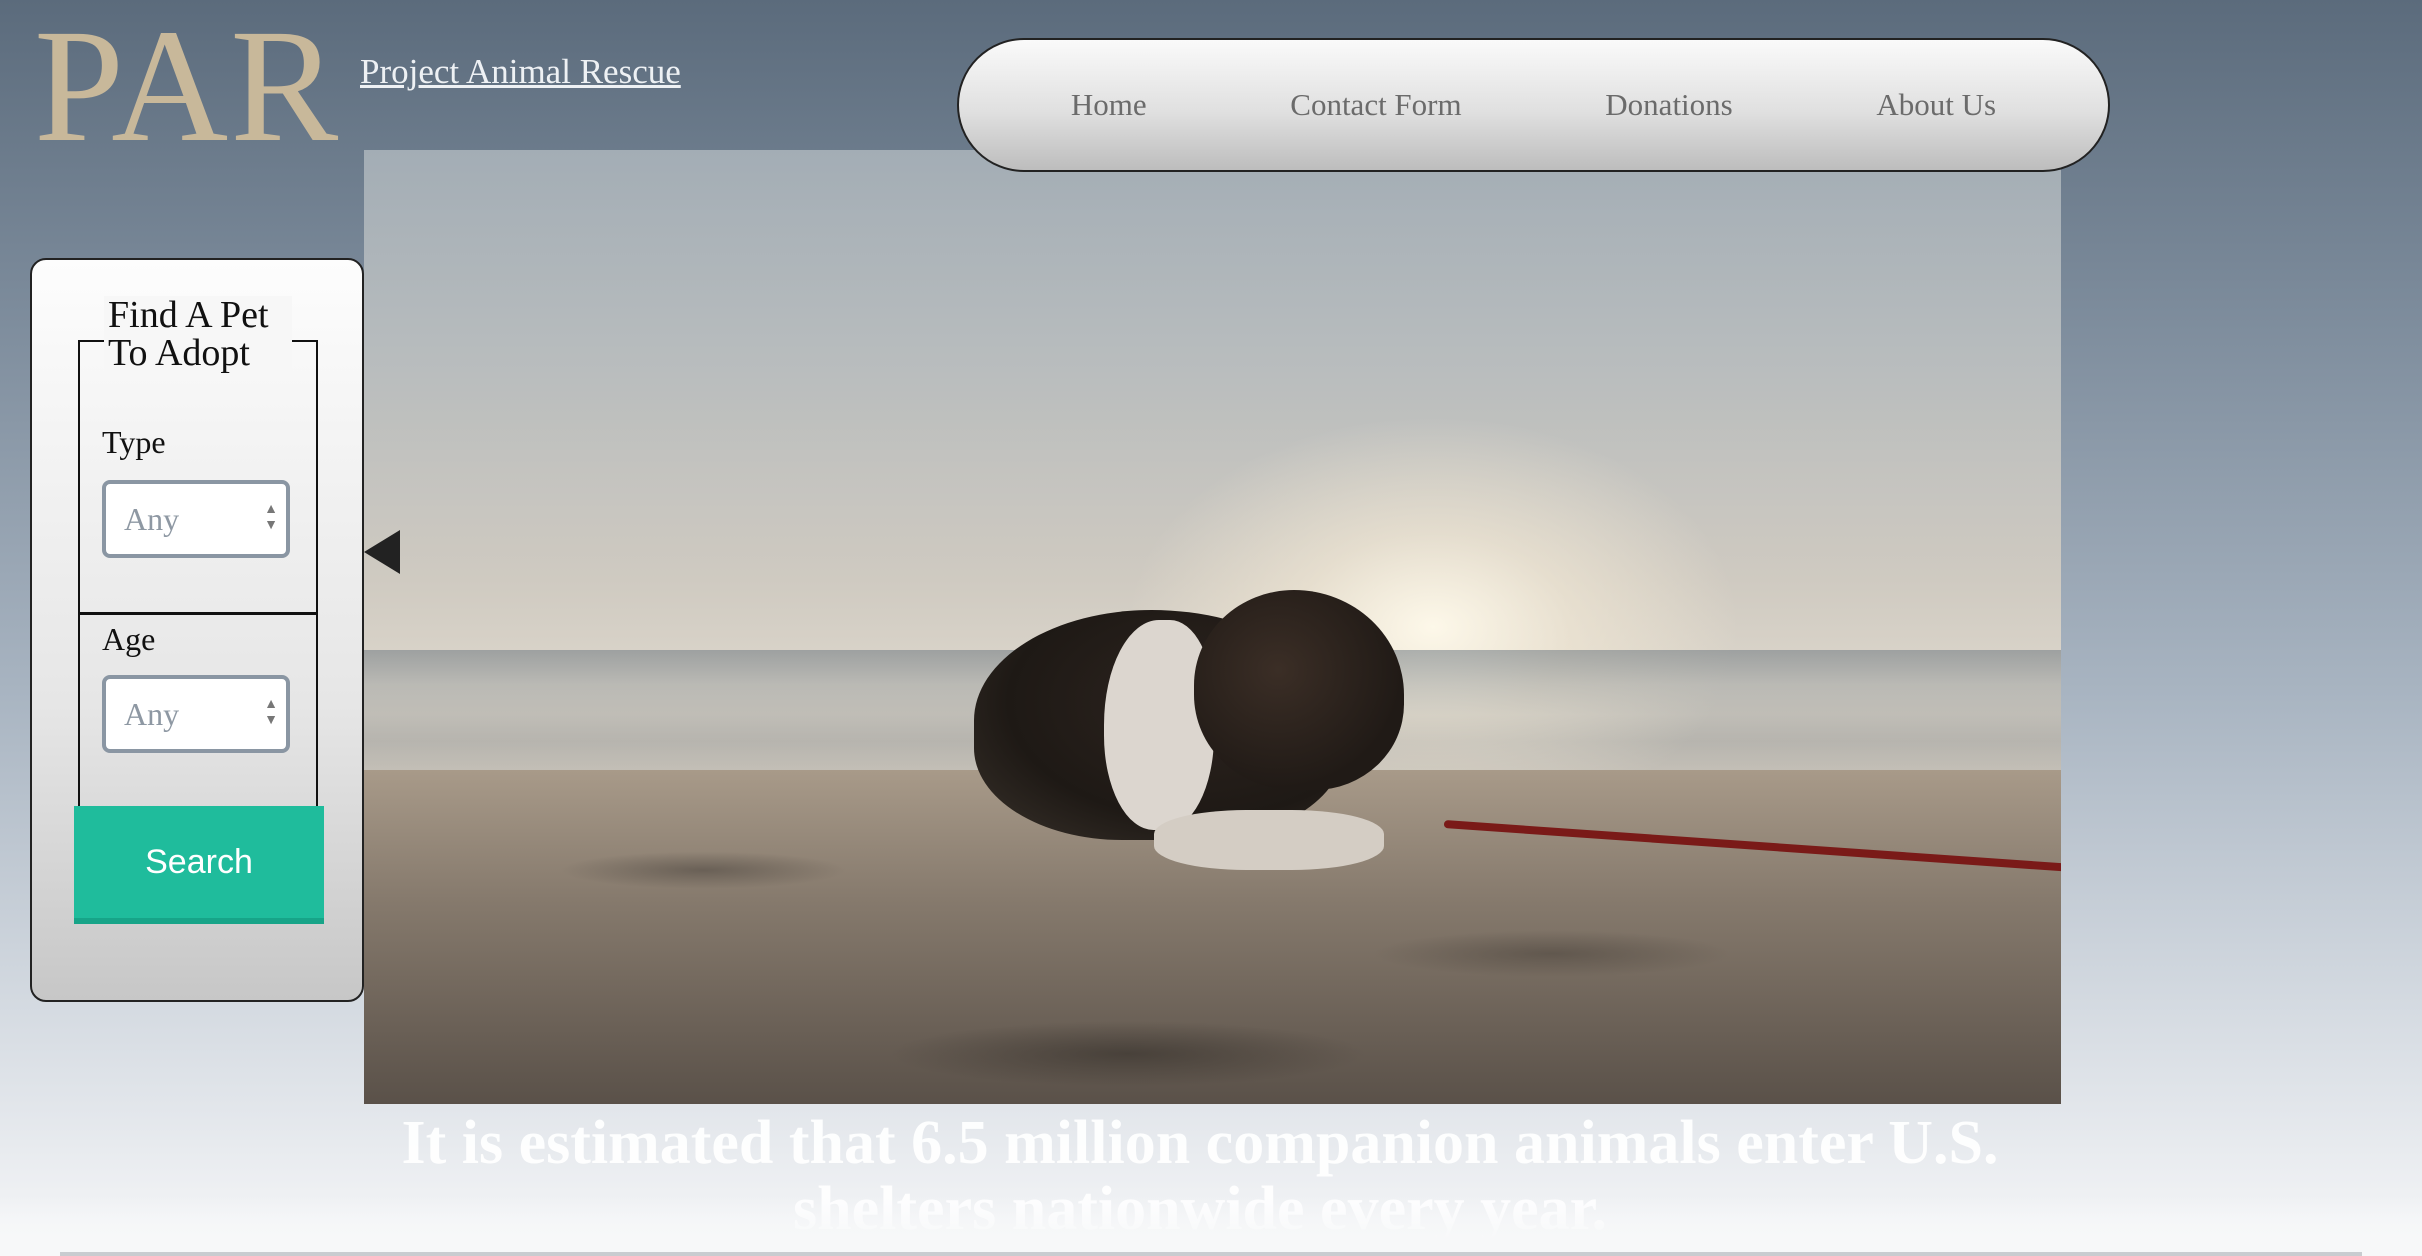 The height and width of the screenshot is (1256, 2422). What do you see at coordinates (1211, 1254) in the screenshot?
I see `bottom-divider` at bounding box center [1211, 1254].